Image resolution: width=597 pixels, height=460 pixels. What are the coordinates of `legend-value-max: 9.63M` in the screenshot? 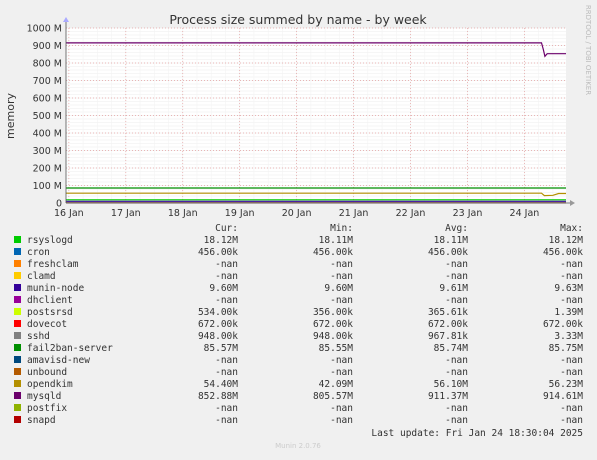 It's located at (568, 288).